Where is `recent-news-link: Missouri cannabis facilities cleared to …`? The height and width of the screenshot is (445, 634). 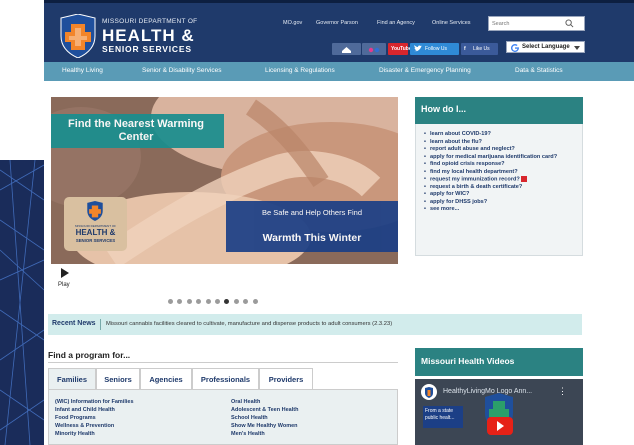
recent-news-link: Missouri cannabis facilities cleared to … is located at coordinates (249, 324).